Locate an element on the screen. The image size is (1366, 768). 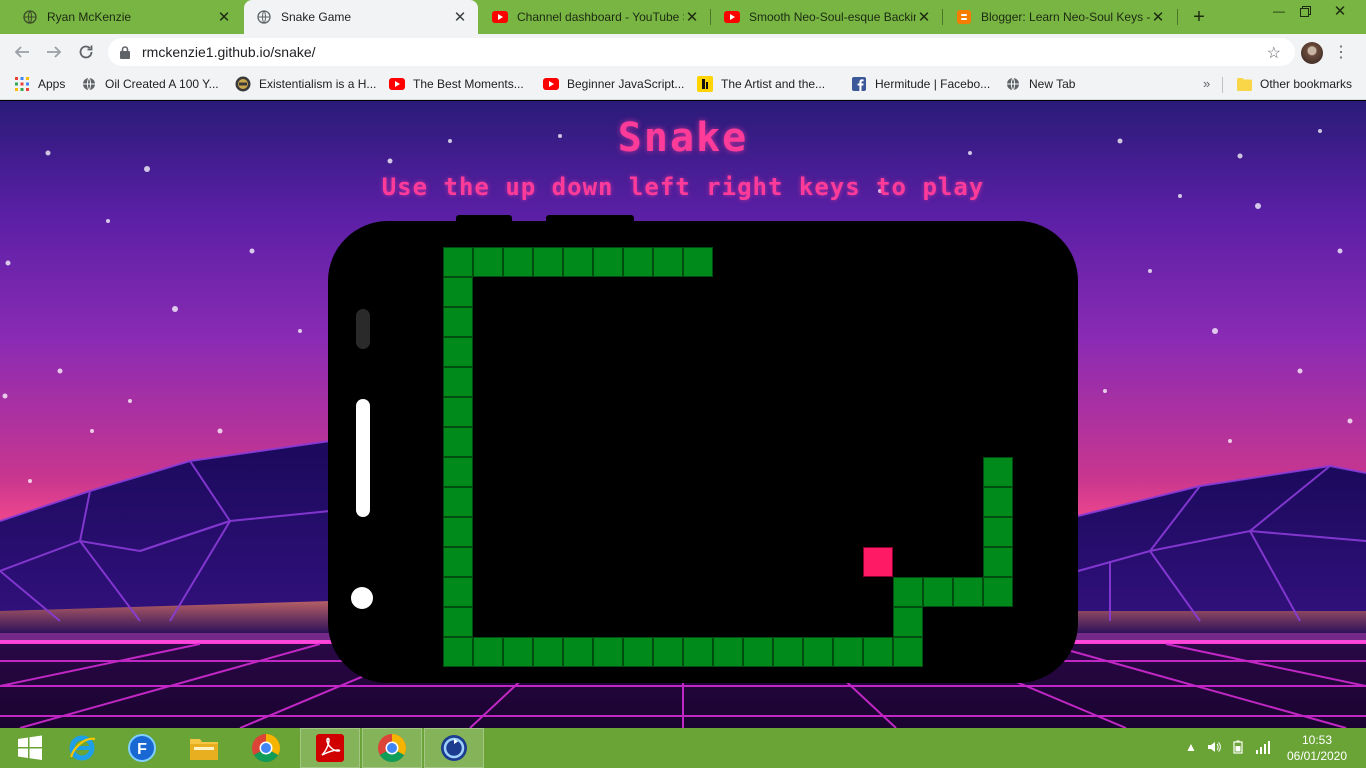
more-bookmarks-icon: » is located at coordinates (1206, 83).